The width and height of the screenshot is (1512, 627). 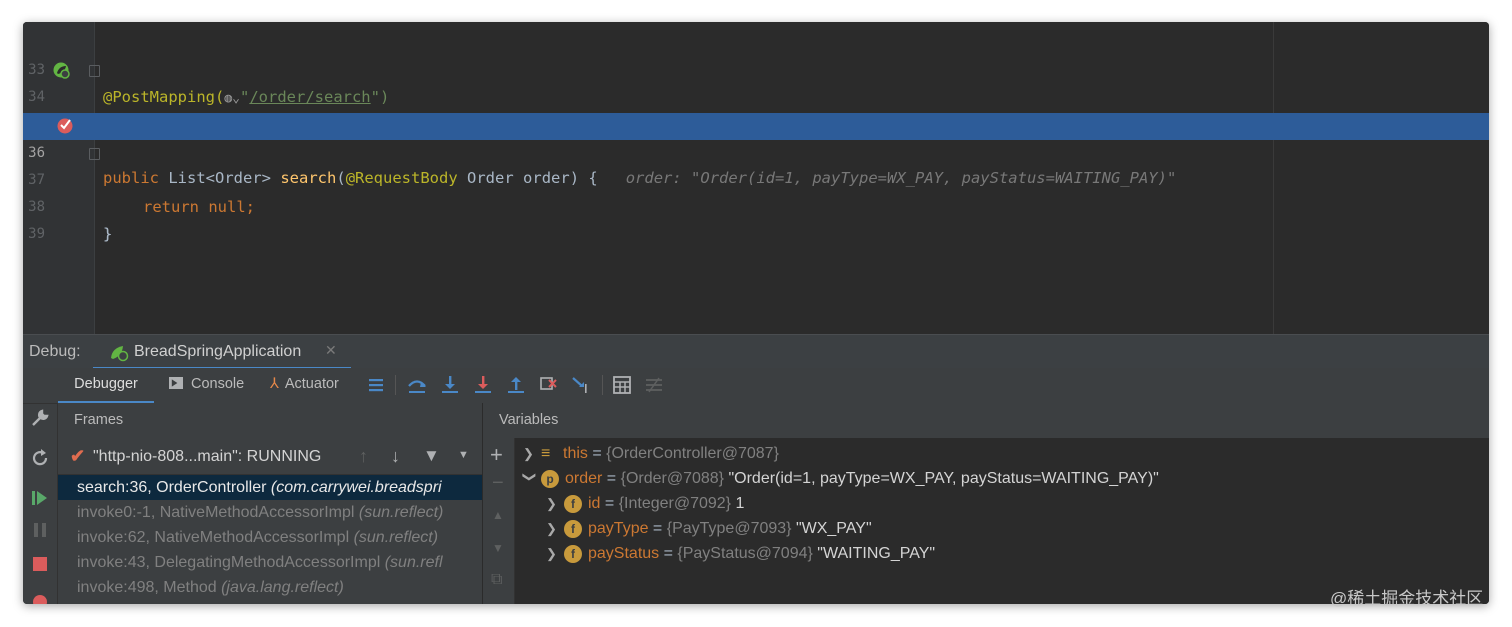 What do you see at coordinates (55, 351) in the screenshot?
I see `debug-label: Debug:` at bounding box center [55, 351].